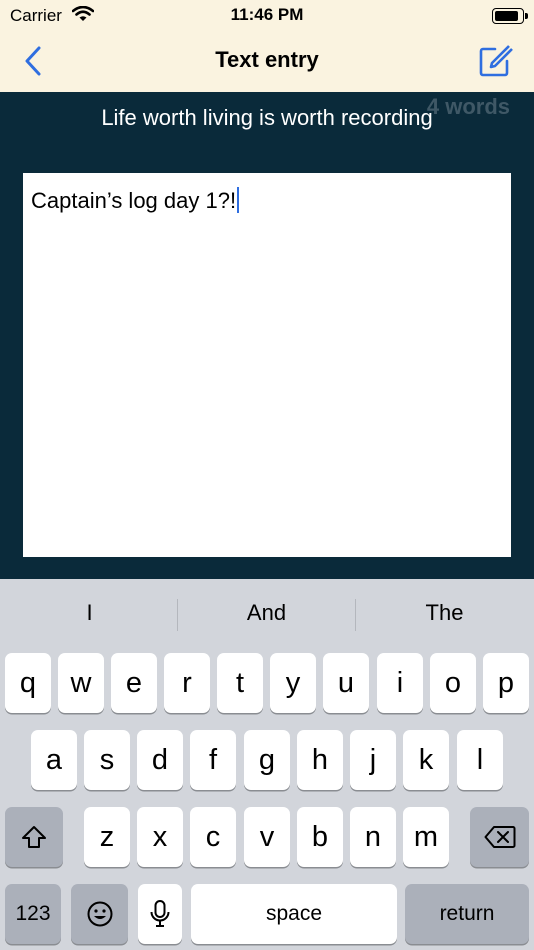  What do you see at coordinates (33, 914) in the screenshot?
I see `numbers-key: 123` at bounding box center [33, 914].